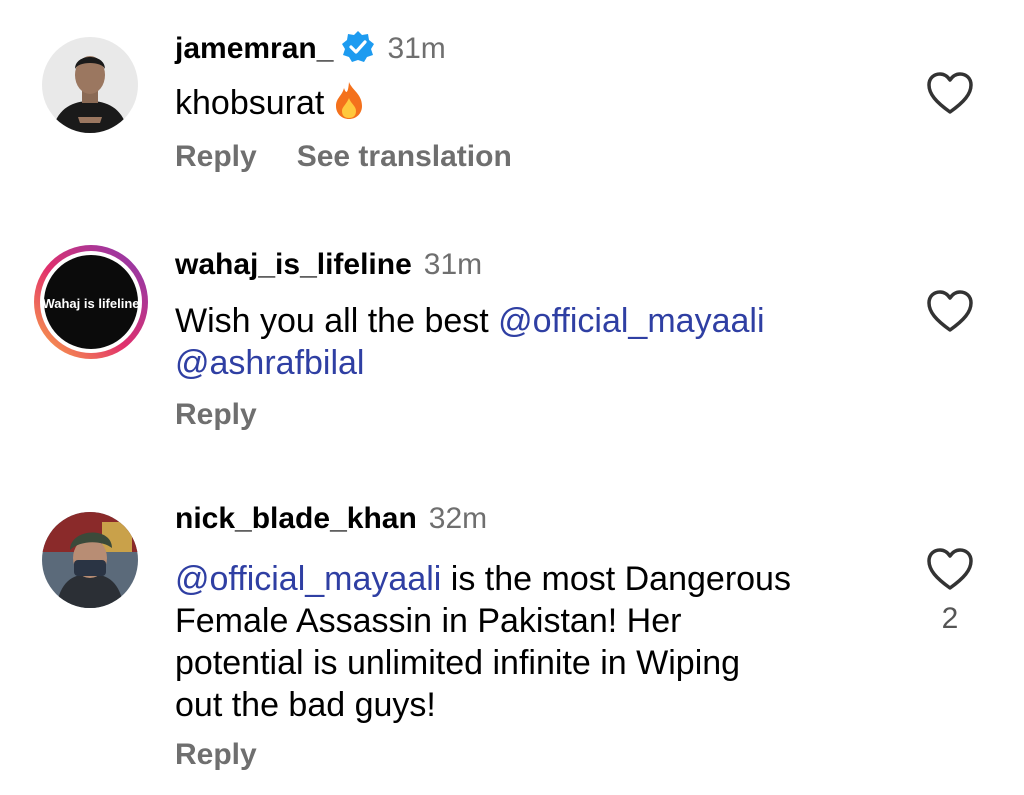 The image size is (1024, 795). Describe the element at coordinates (428, 621) in the screenshot. I see `comment-text-content: Female Assassin in Pakistan! Her` at that location.